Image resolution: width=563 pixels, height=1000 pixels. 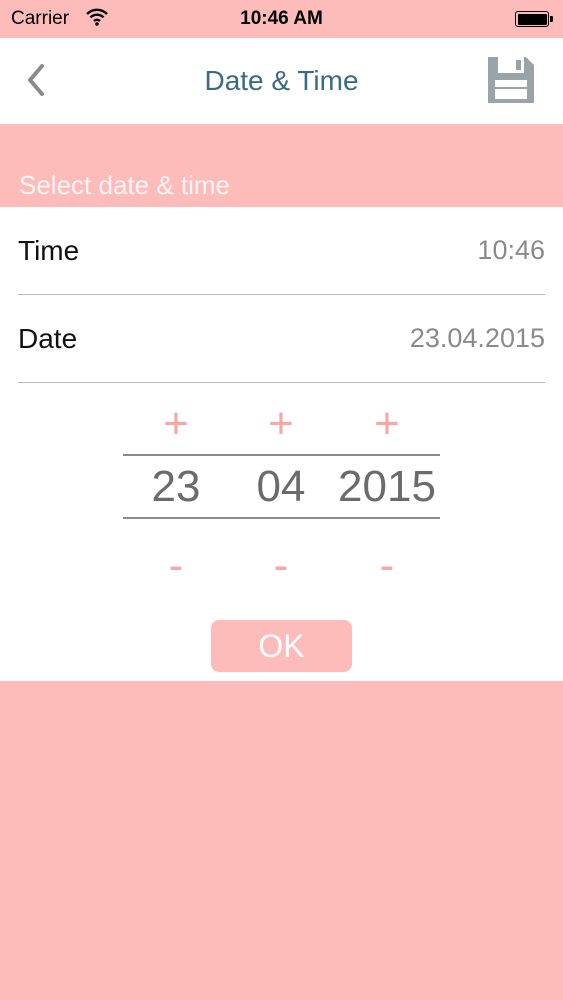 What do you see at coordinates (48, 338) in the screenshot?
I see `date-label: Date` at bounding box center [48, 338].